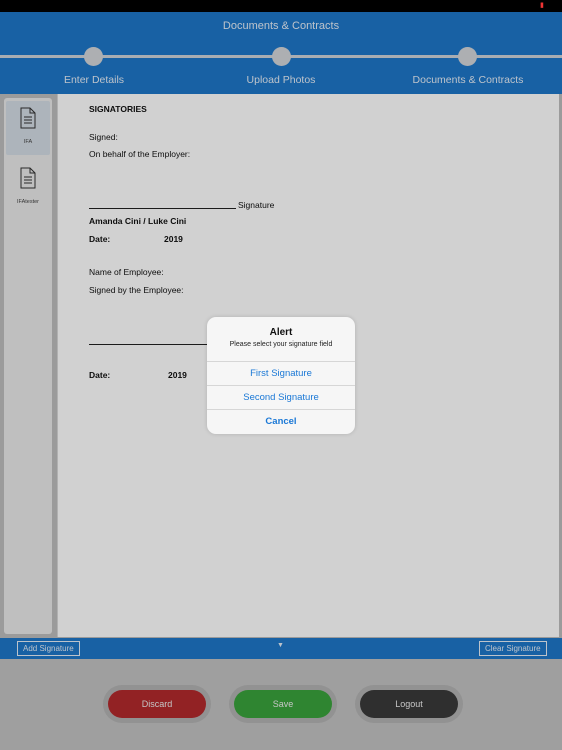 This screenshot has width=562, height=750. Describe the element at coordinates (103, 137) in the screenshot. I see `signed-label: Signed:` at that location.